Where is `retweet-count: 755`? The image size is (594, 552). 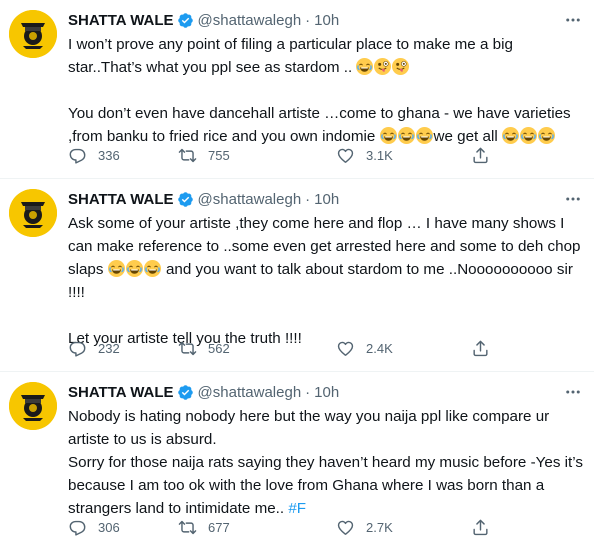 retweet-count: 755 is located at coordinates (219, 155).